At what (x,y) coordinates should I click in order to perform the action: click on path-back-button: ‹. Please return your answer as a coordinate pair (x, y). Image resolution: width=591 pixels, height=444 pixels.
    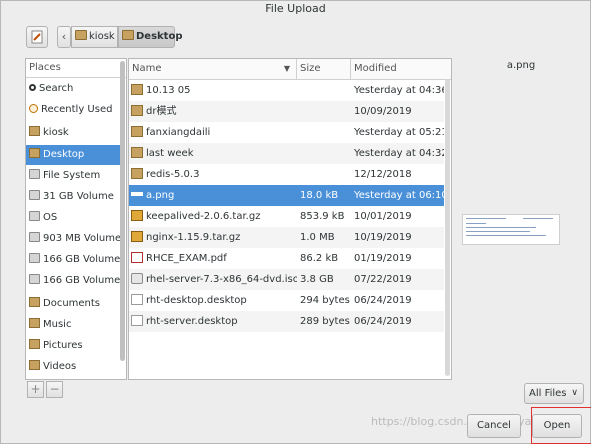
    Looking at the image, I should click on (64, 37).